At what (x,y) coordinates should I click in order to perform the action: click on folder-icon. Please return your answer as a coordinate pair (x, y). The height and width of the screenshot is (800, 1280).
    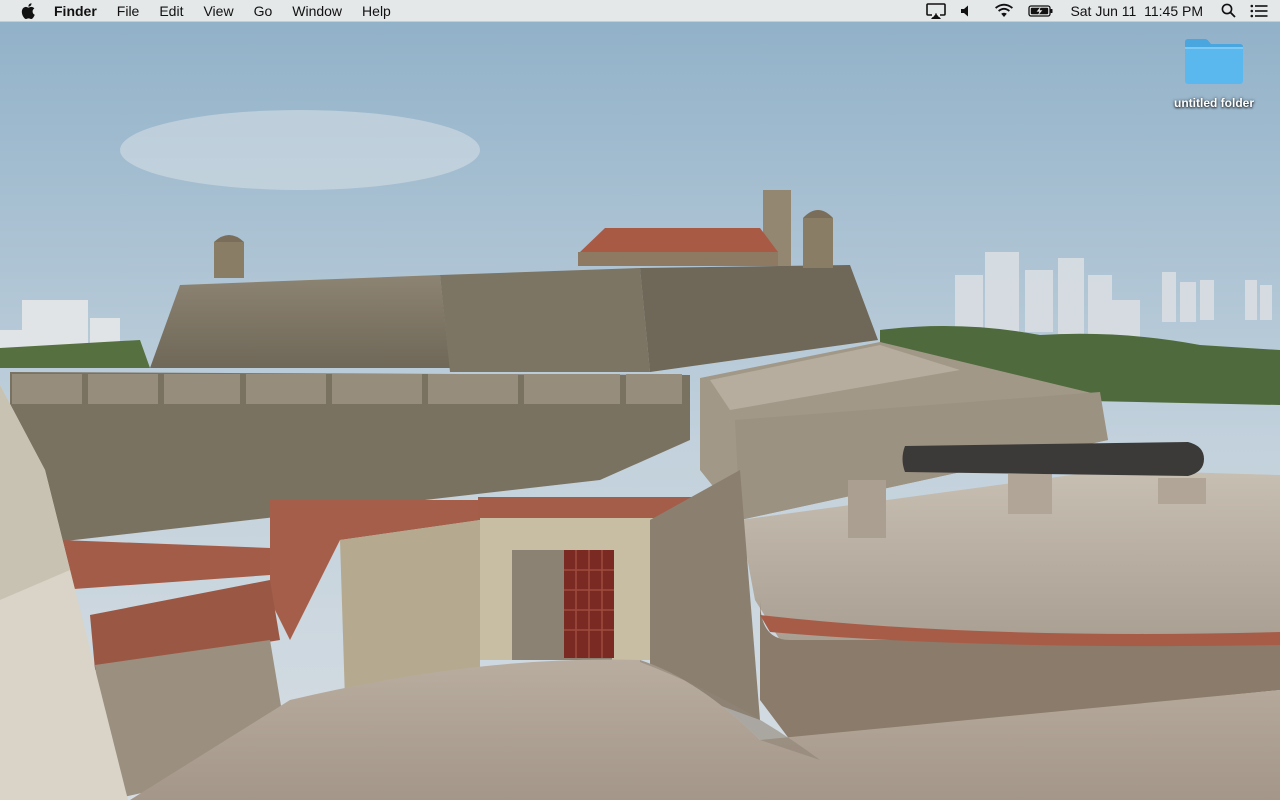
    Looking at the image, I should click on (1214, 61).